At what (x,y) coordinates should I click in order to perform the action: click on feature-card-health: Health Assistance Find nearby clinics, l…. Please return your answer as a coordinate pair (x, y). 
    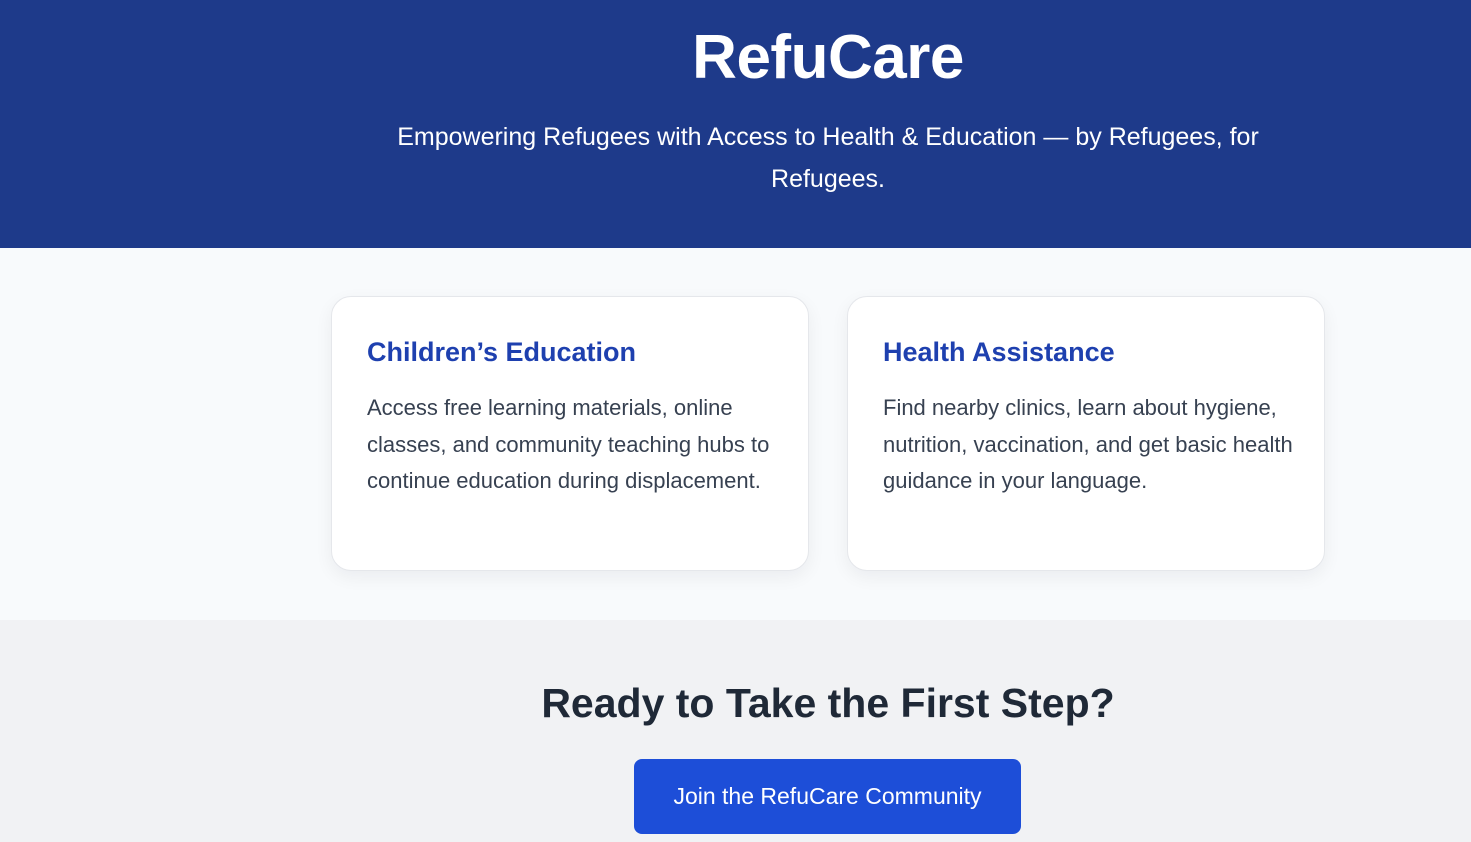
    Looking at the image, I should click on (1086, 433).